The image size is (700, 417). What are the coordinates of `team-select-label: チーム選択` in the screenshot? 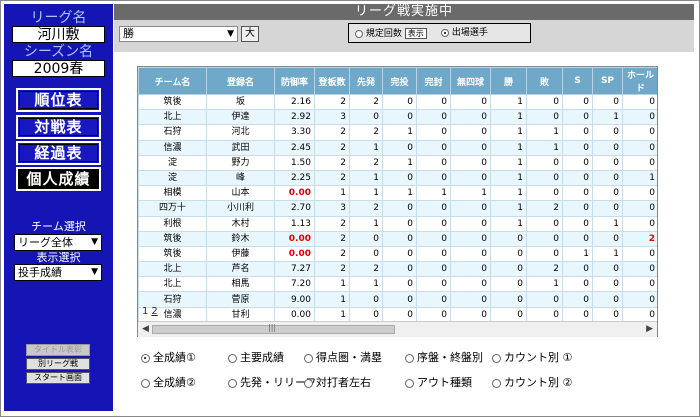 It's located at (58, 226).